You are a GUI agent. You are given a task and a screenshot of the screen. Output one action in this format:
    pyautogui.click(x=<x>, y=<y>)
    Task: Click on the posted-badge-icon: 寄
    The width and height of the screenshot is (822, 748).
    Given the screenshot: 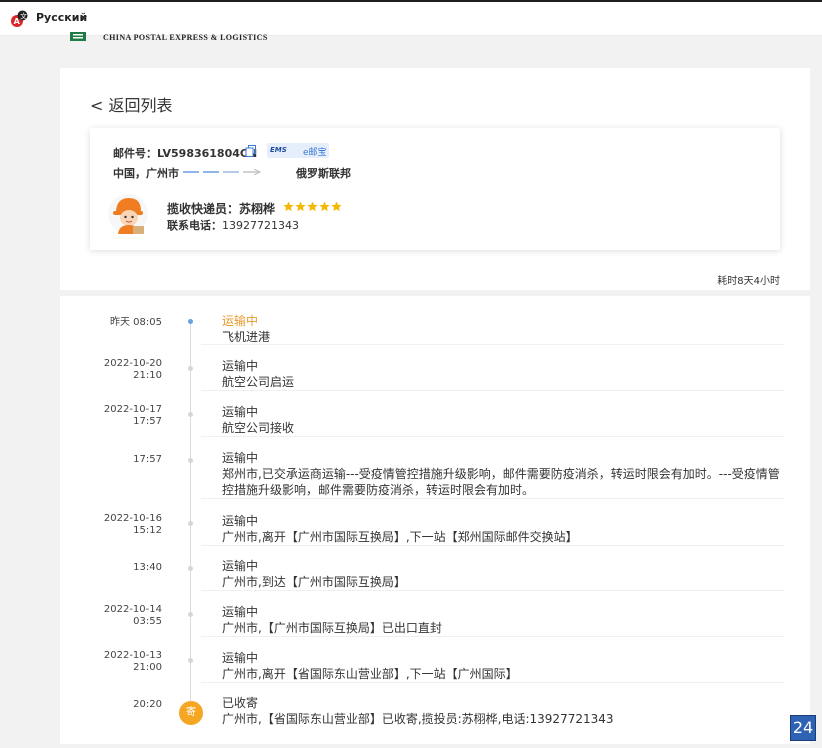 What is the action you would take?
    pyautogui.click(x=191, y=713)
    